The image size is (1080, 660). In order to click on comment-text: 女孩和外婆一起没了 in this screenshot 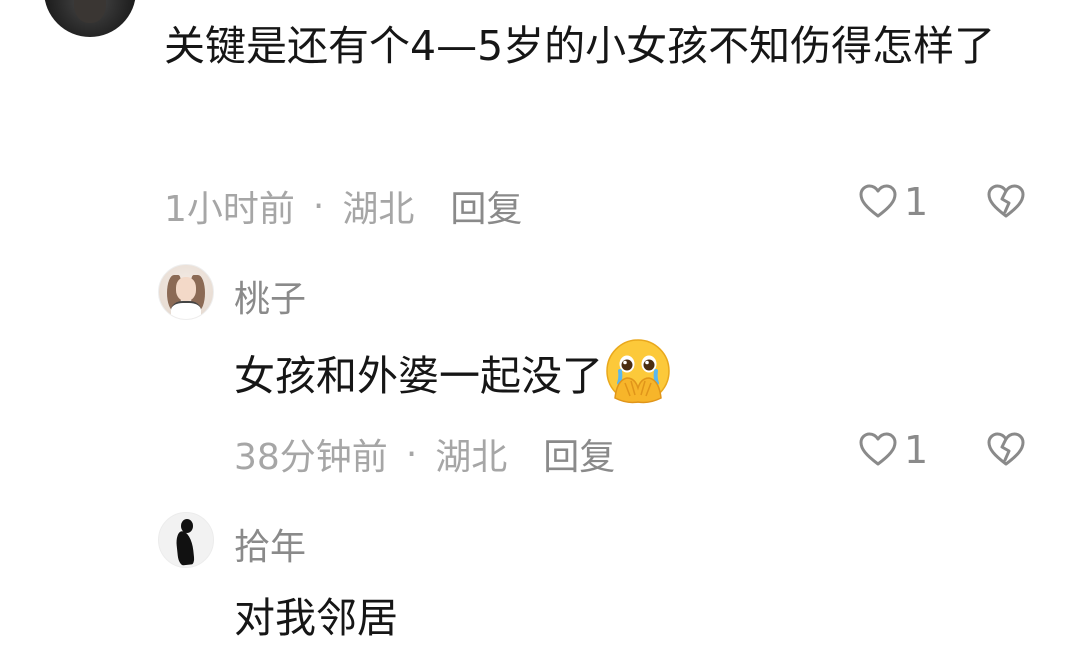, I will do `click(452, 373)`.